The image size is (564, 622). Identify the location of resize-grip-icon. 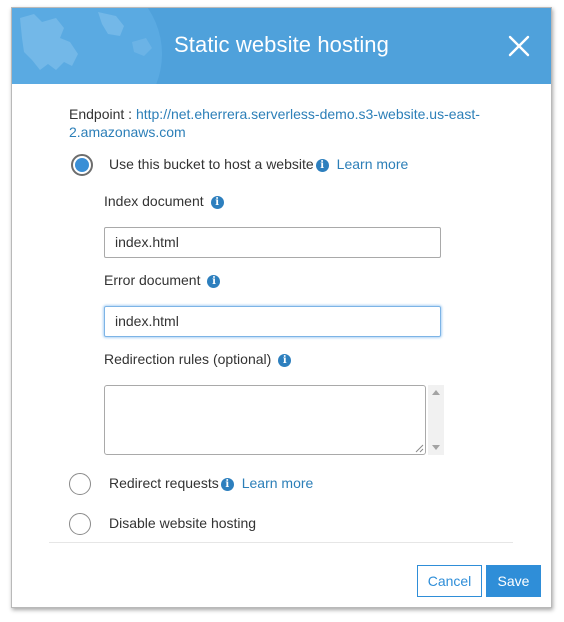
(419, 448).